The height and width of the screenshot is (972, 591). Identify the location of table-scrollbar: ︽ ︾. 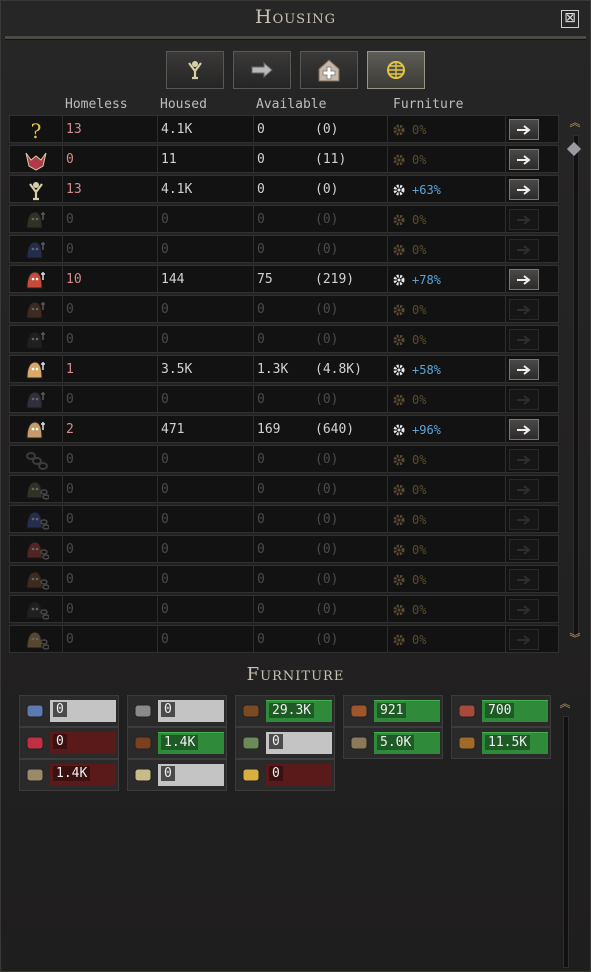
(574, 385).